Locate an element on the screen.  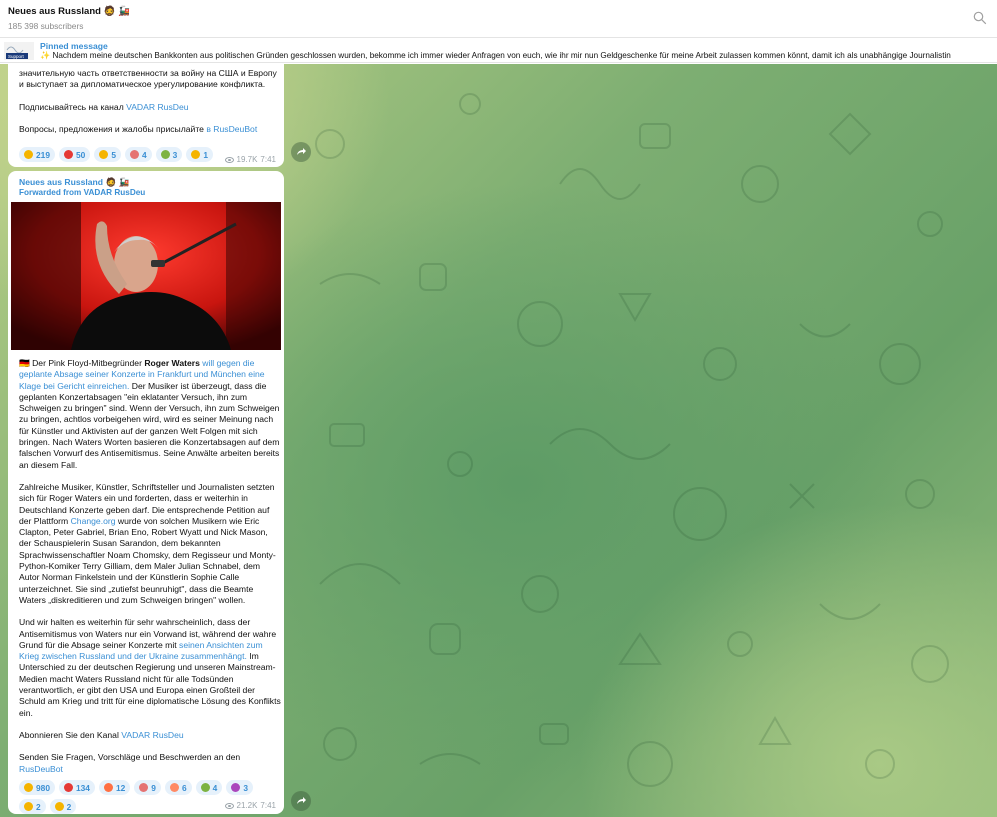
reaction-chip: 6 is located at coordinates (178, 787).